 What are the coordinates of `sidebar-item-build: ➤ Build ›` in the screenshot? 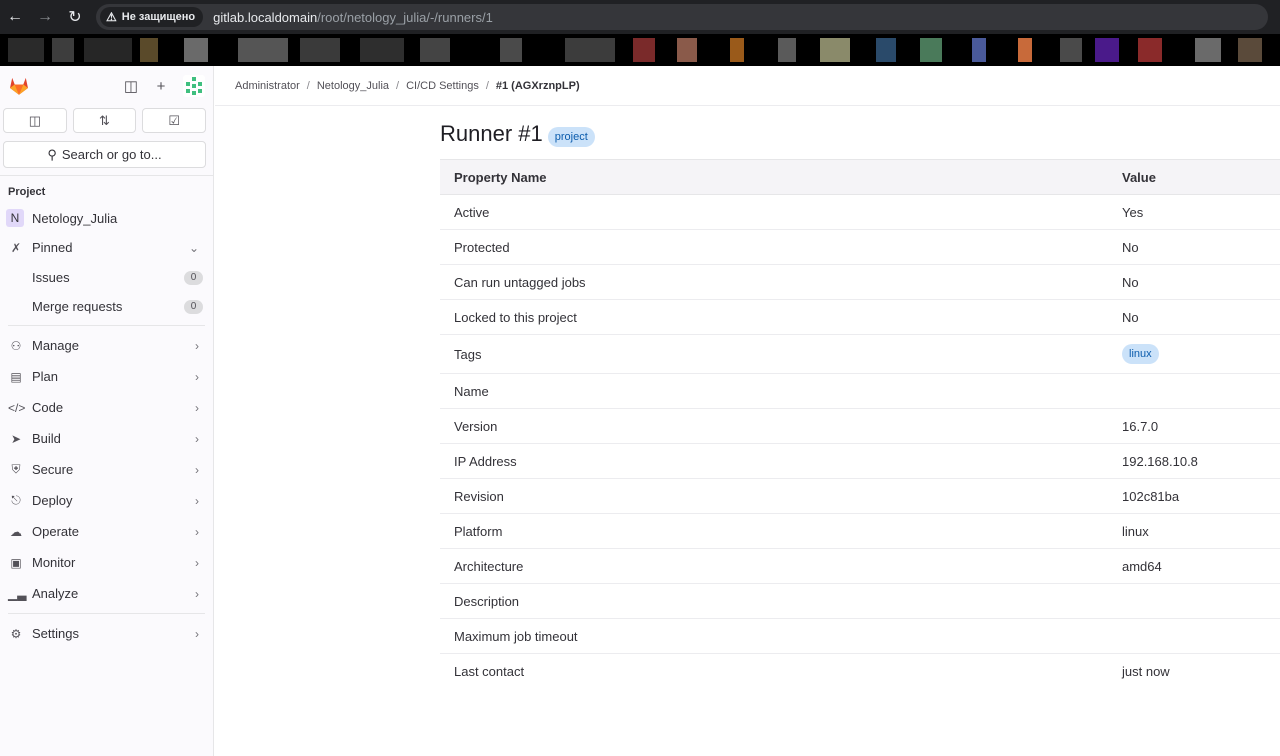 It's located at (106, 438).